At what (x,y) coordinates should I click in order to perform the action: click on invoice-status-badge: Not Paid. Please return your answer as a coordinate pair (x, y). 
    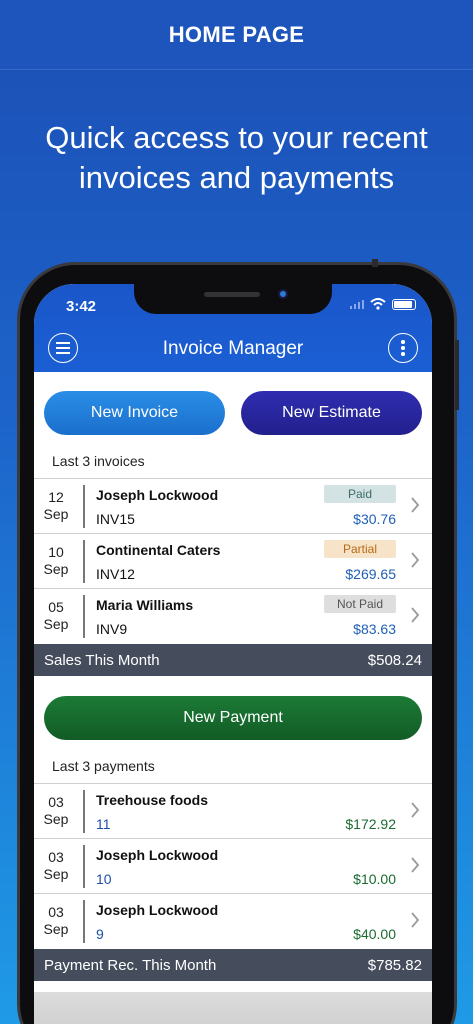
    Looking at the image, I should click on (360, 604).